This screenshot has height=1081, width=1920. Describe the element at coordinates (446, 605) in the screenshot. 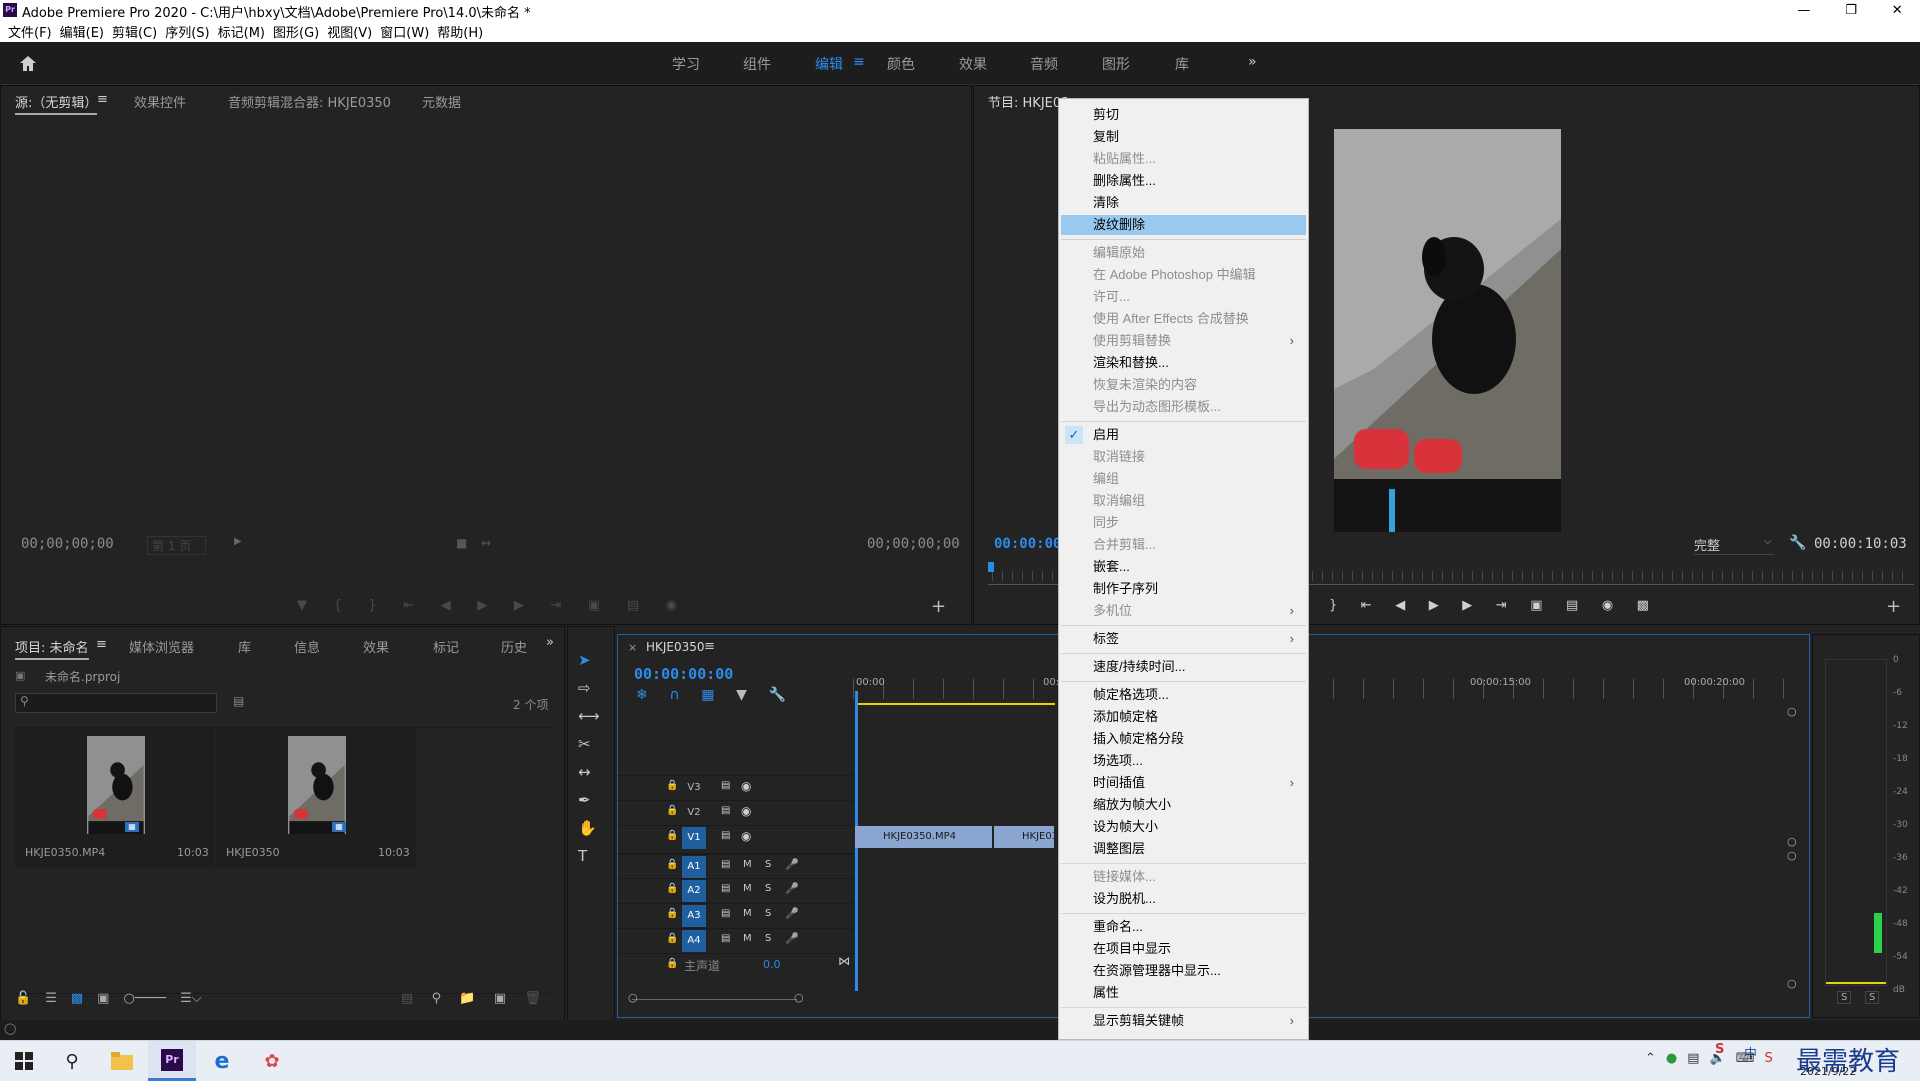

I see `step-back-icon: ◀` at that location.